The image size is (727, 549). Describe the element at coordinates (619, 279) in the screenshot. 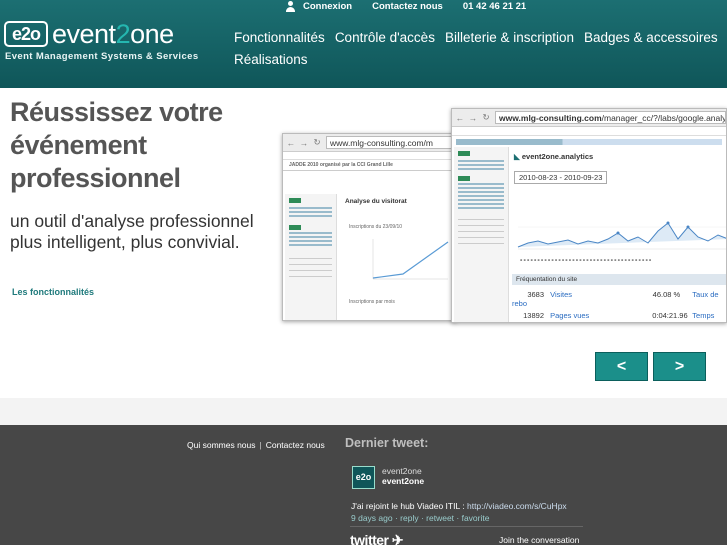

I see `section-header: Fréquentation du site` at that location.